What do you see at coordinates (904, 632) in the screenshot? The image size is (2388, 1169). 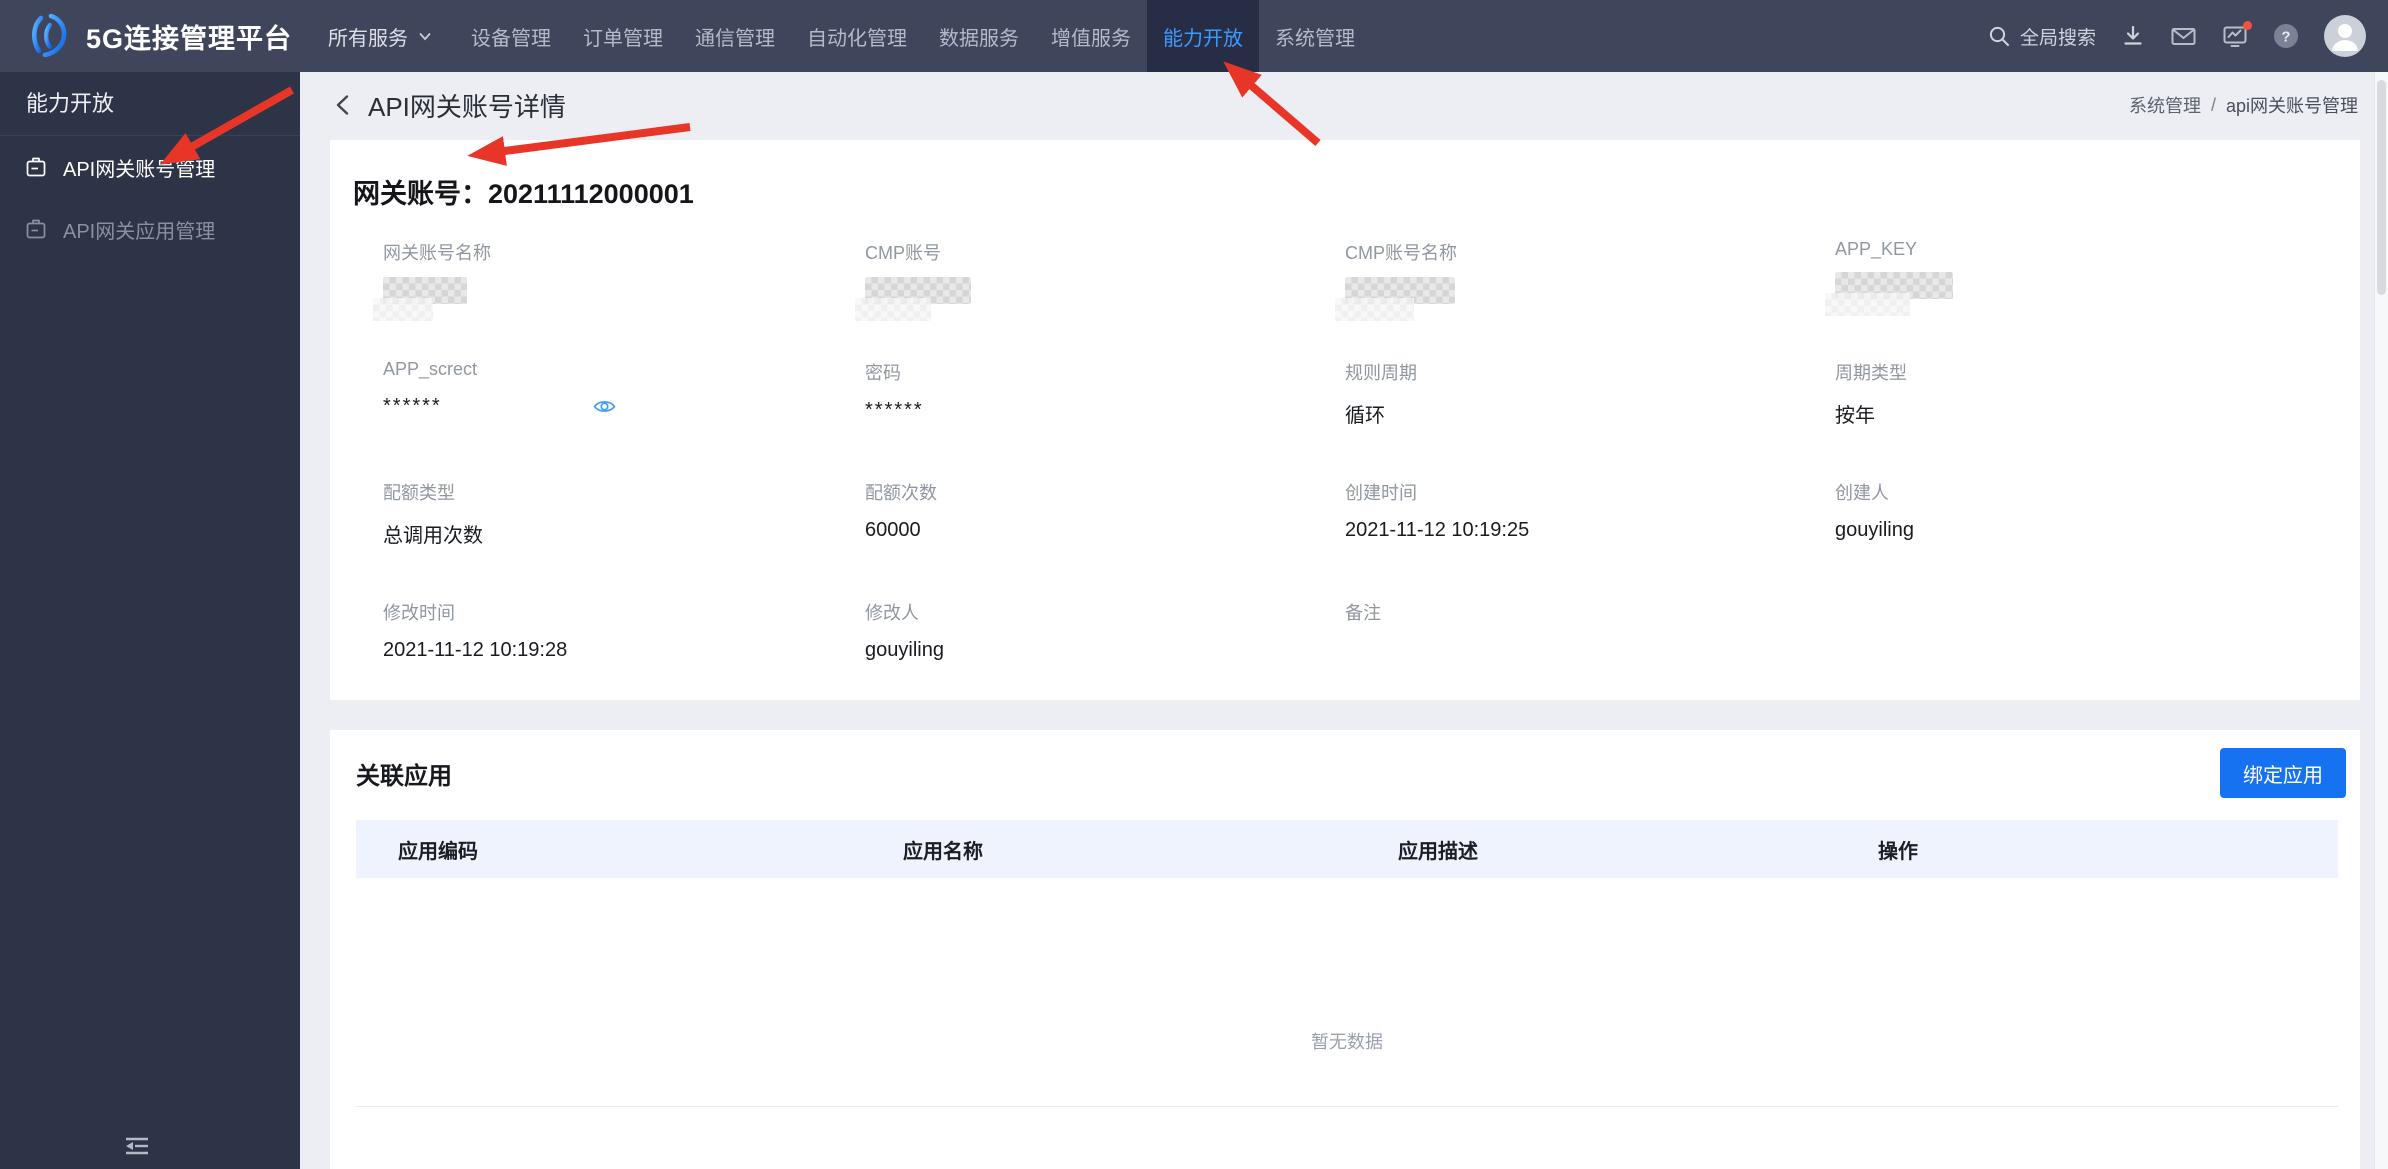 I see `field-modifier: 修改人 gouyiling` at bounding box center [904, 632].